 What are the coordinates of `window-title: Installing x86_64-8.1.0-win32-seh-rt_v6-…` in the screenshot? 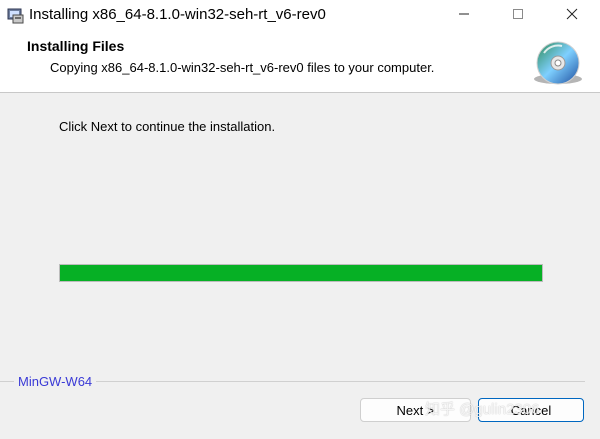 It's located at (177, 14).